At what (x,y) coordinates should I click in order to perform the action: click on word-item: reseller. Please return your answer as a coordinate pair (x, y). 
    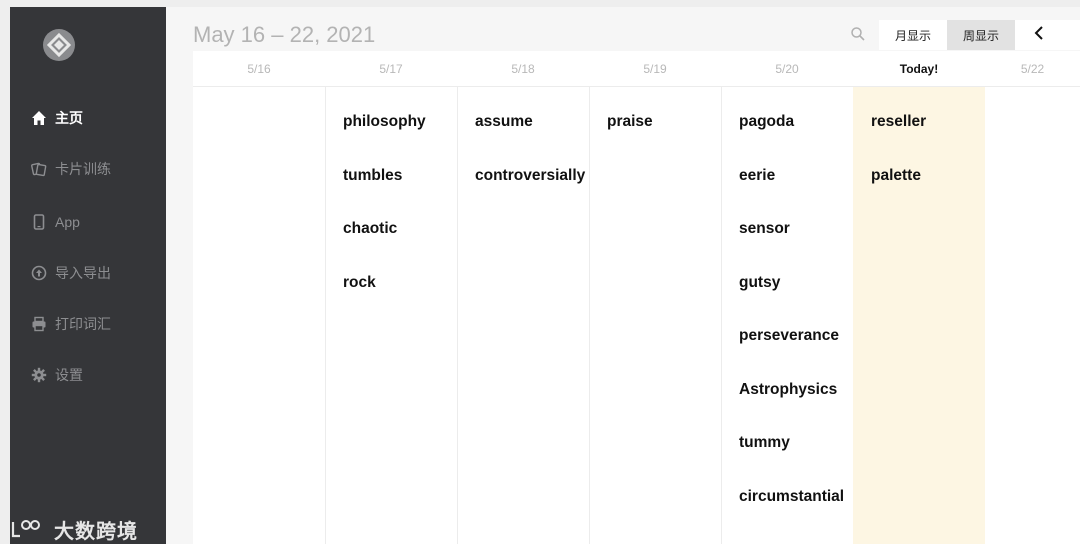
    Looking at the image, I should click on (898, 122).